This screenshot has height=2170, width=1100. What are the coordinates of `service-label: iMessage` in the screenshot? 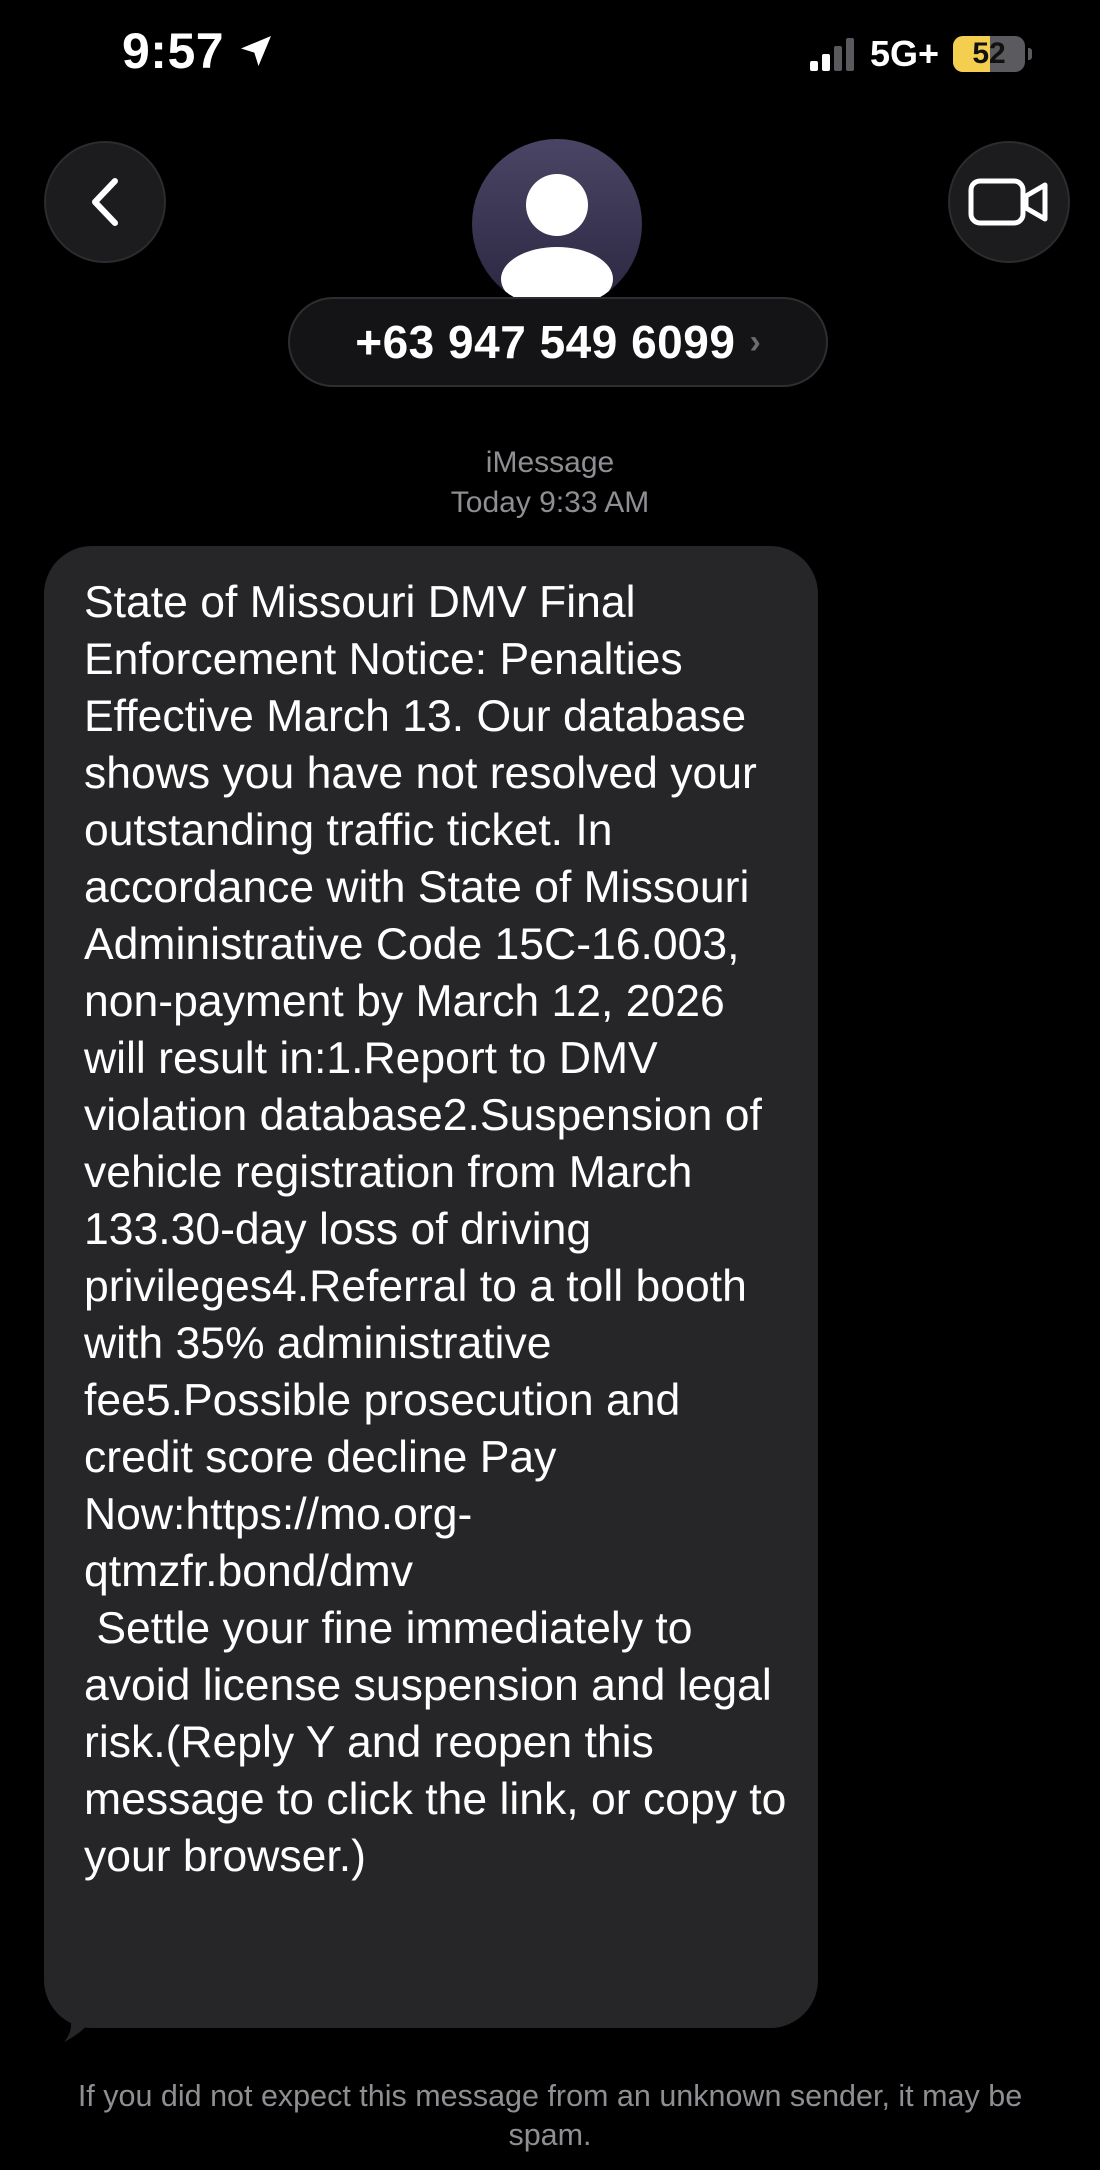 It's located at (550, 462).